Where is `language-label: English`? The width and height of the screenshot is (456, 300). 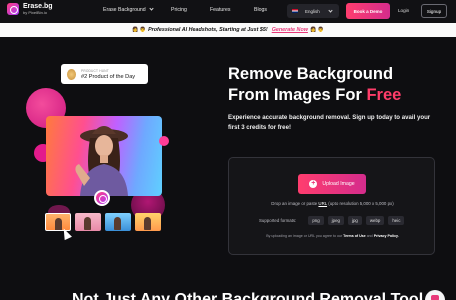
language-label: English is located at coordinates (312, 11).